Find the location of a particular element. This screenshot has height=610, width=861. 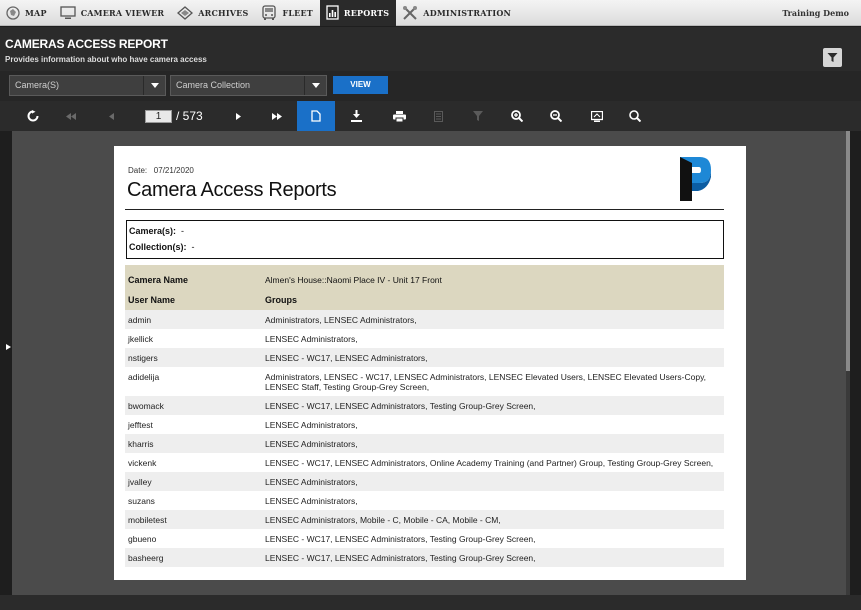

nav-archives: ARCHIVES is located at coordinates (213, 13).